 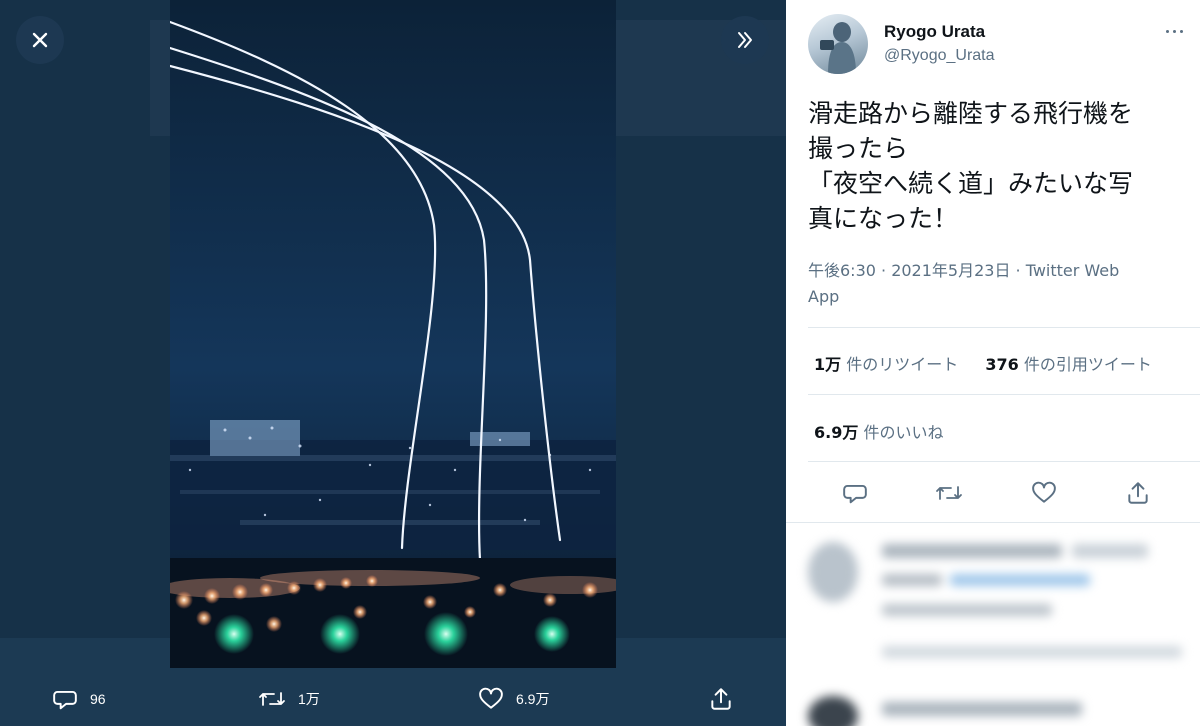 I want to click on stats-row: 1万 件のリツイート 376 件の引用ツイート, so click(x=983, y=363).